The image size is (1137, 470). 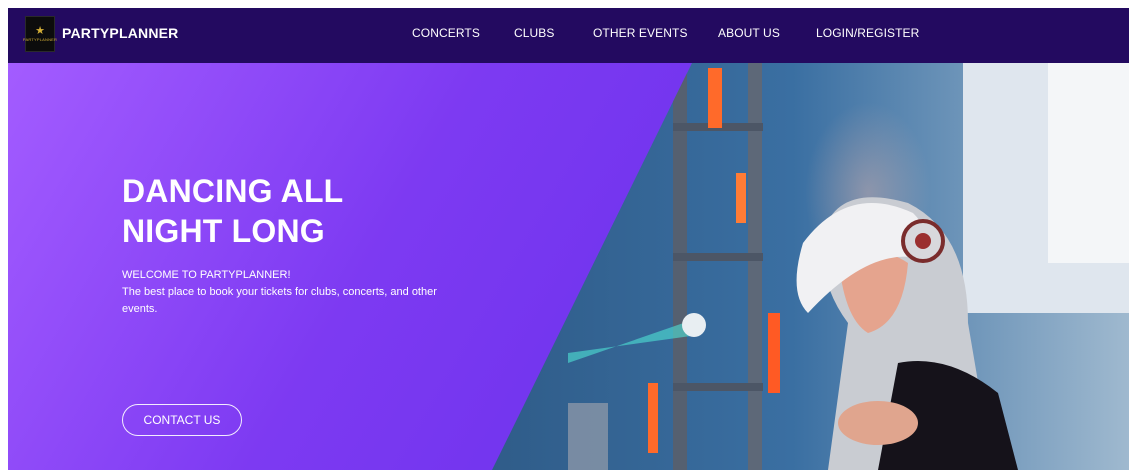 What do you see at coordinates (182, 420) in the screenshot?
I see `contact-us-button: CONTACT US` at bounding box center [182, 420].